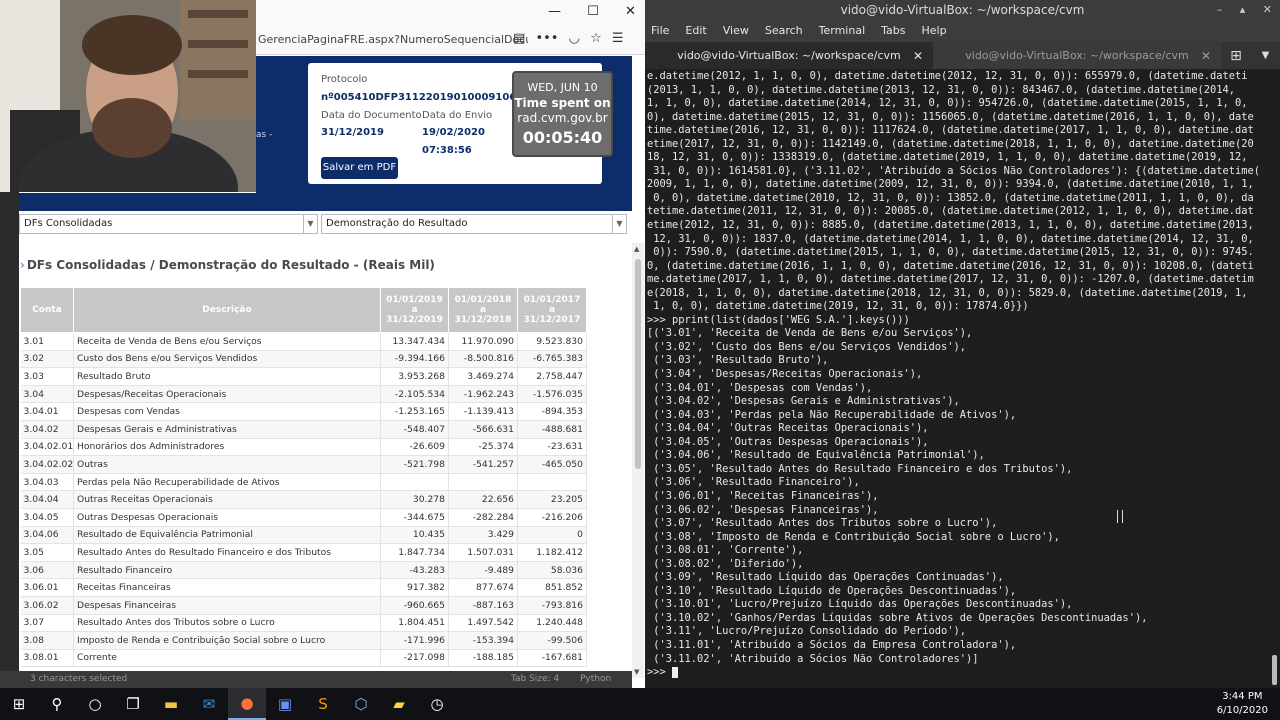 The width and height of the screenshot is (1280, 720). What do you see at coordinates (789, 55) in the screenshot?
I see `terminal-tab-1: vido@vido-VirtualBox: ~/workspace/cvm ✕` at bounding box center [789, 55].